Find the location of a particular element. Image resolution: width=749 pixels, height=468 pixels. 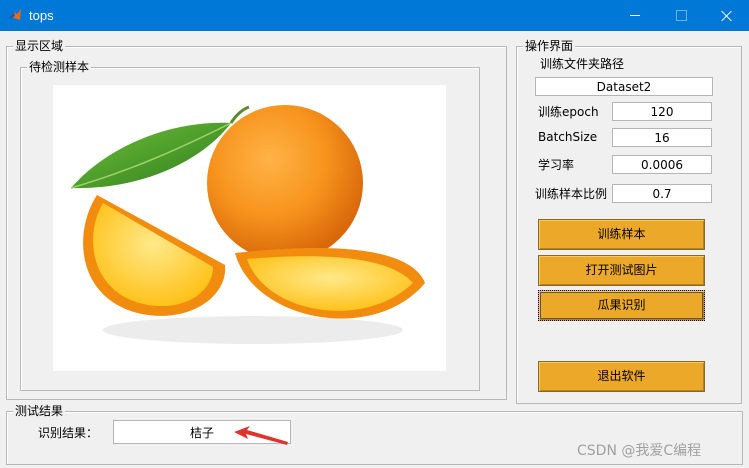

folder-path-label: 训练文件夹路径 is located at coordinates (582, 64).